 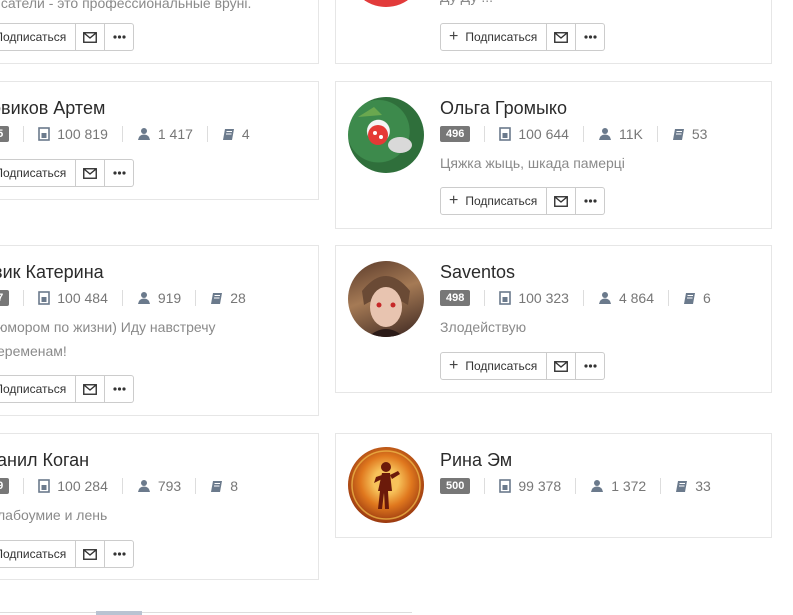 I want to click on rank-badge: 498, so click(x=455, y=298).